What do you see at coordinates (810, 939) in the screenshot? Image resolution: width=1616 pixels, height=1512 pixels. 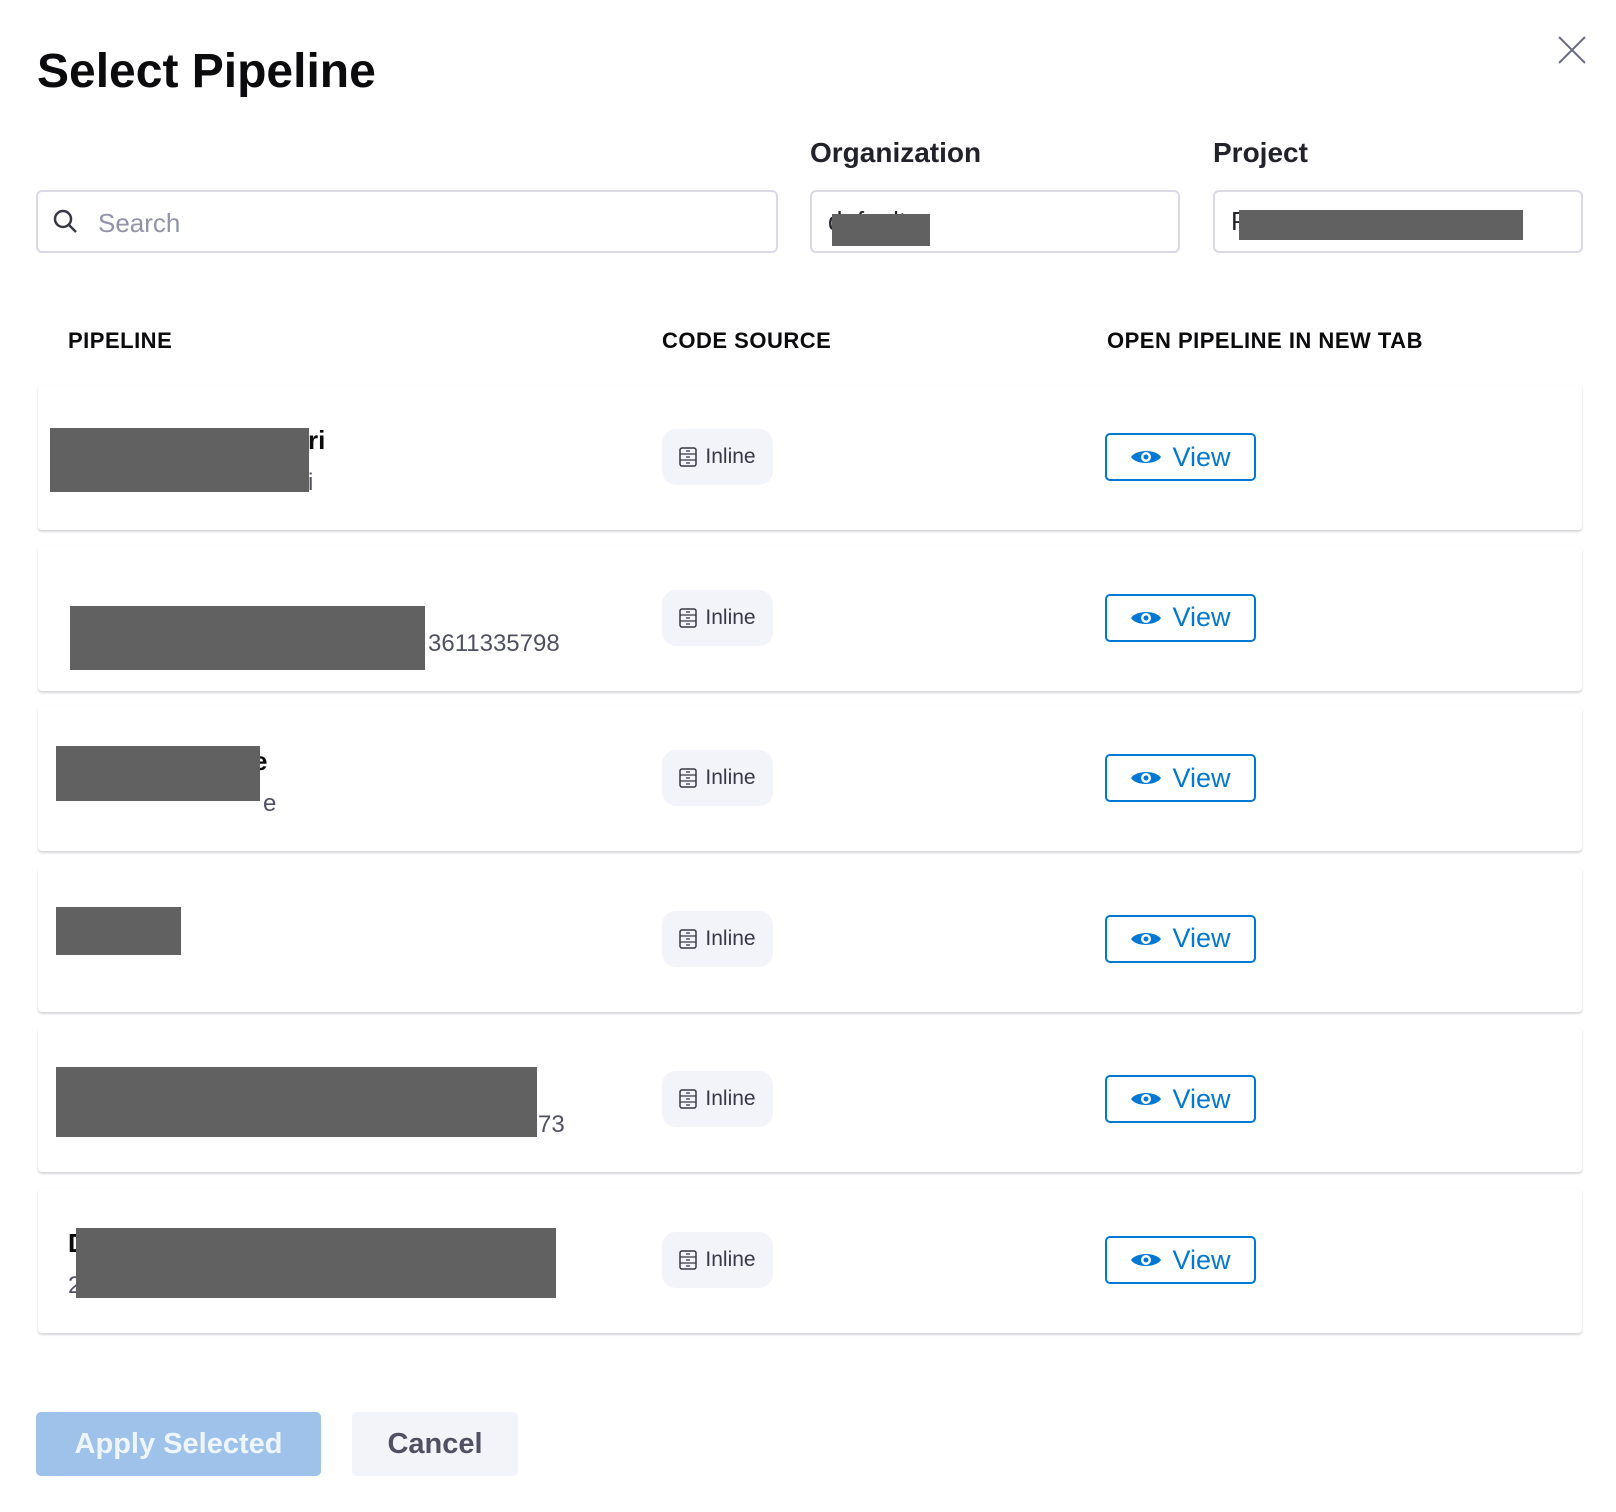 I see `table-row: trInlineView` at bounding box center [810, 939].